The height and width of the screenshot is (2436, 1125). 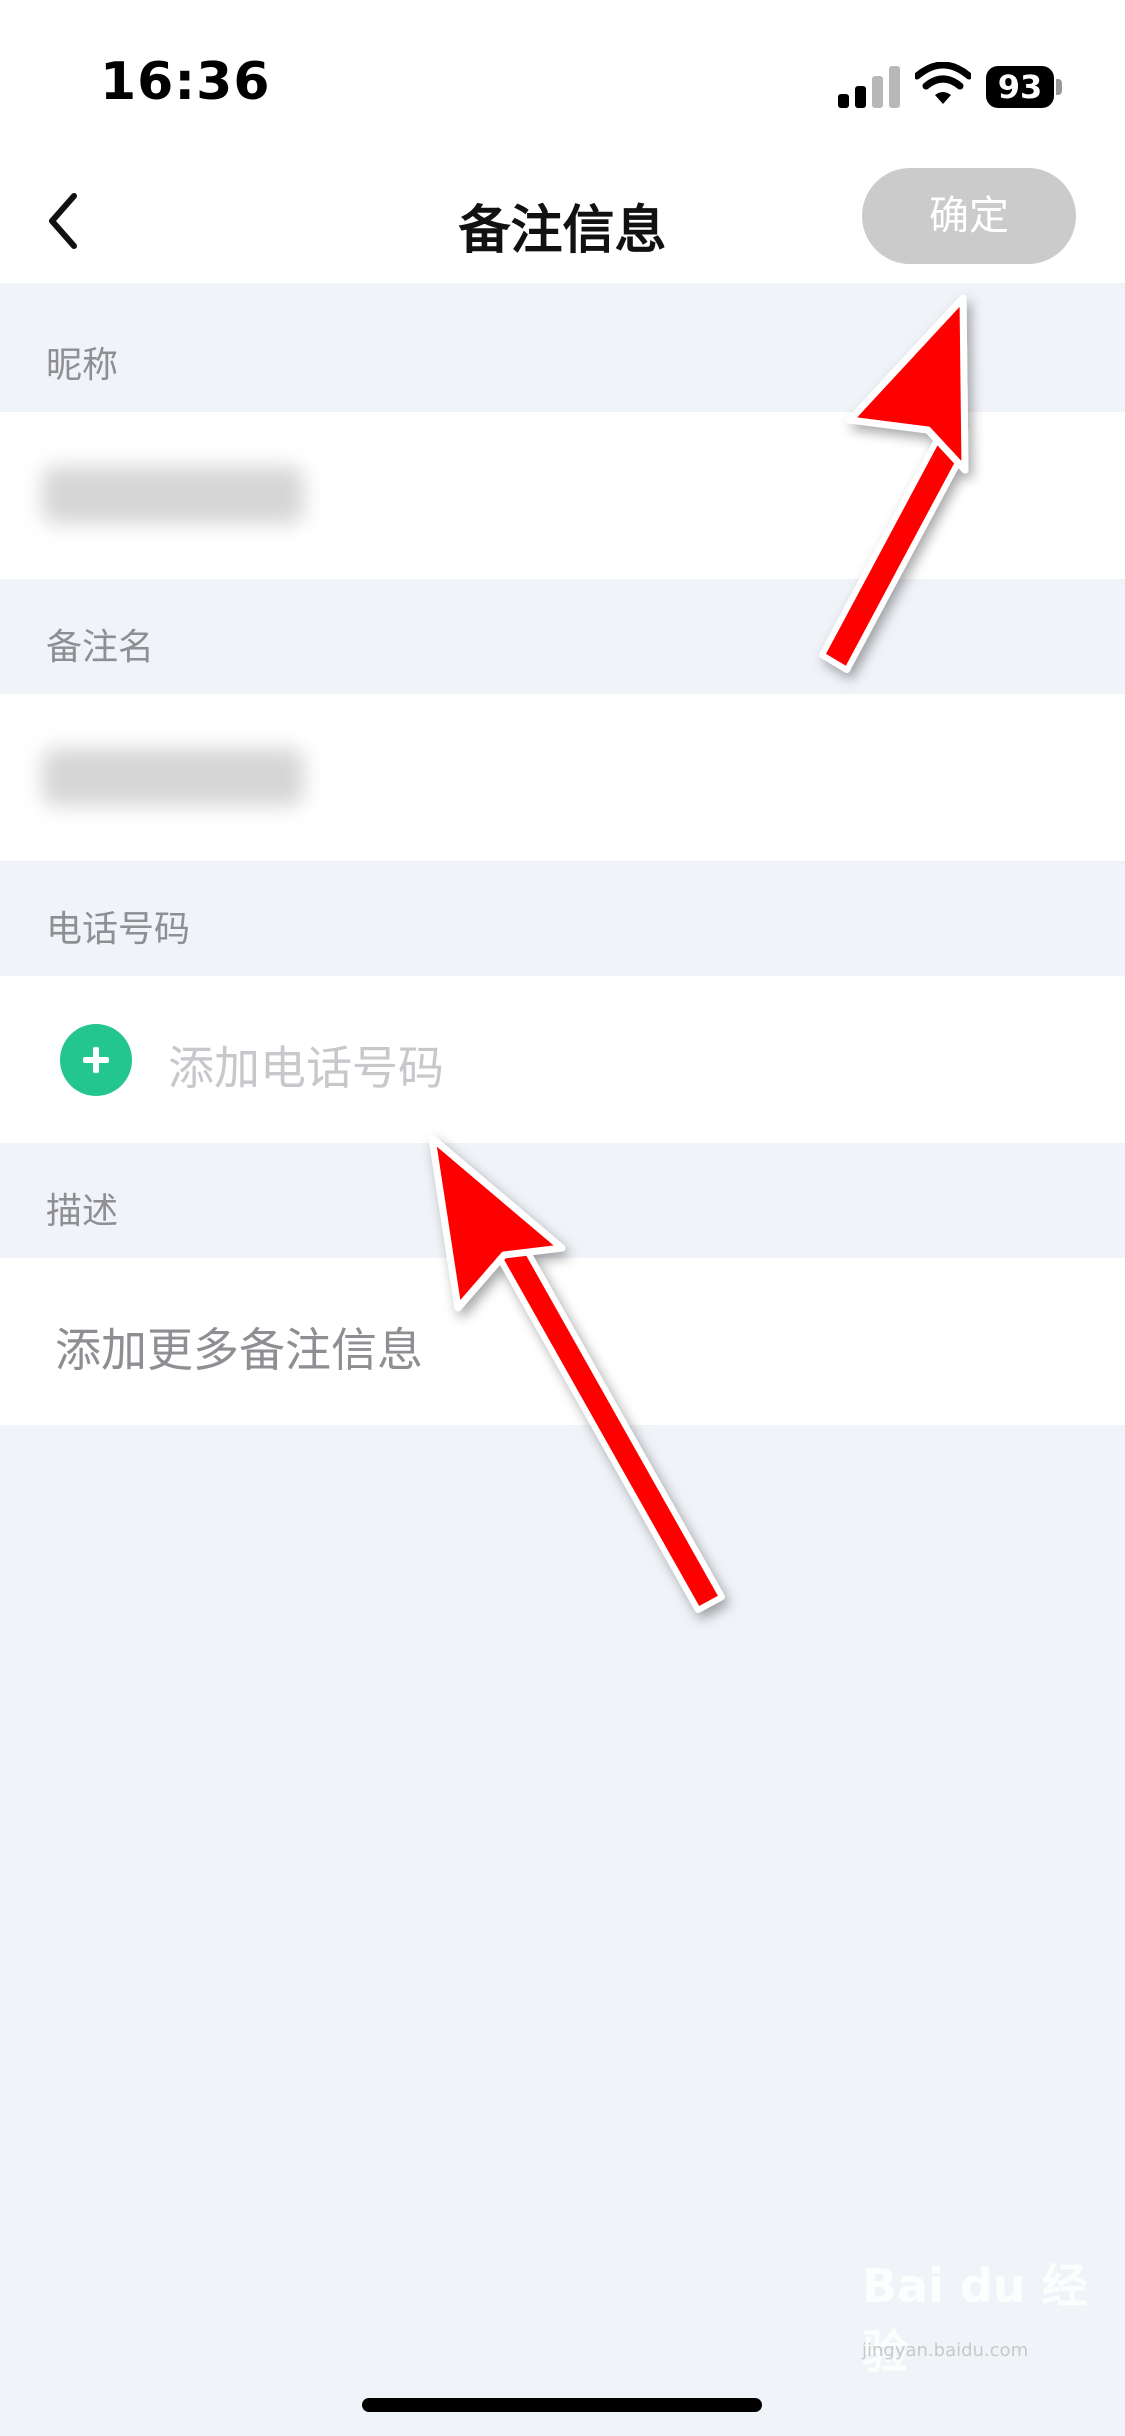 I want to click on nickname-row, so click(x=562, y=495).